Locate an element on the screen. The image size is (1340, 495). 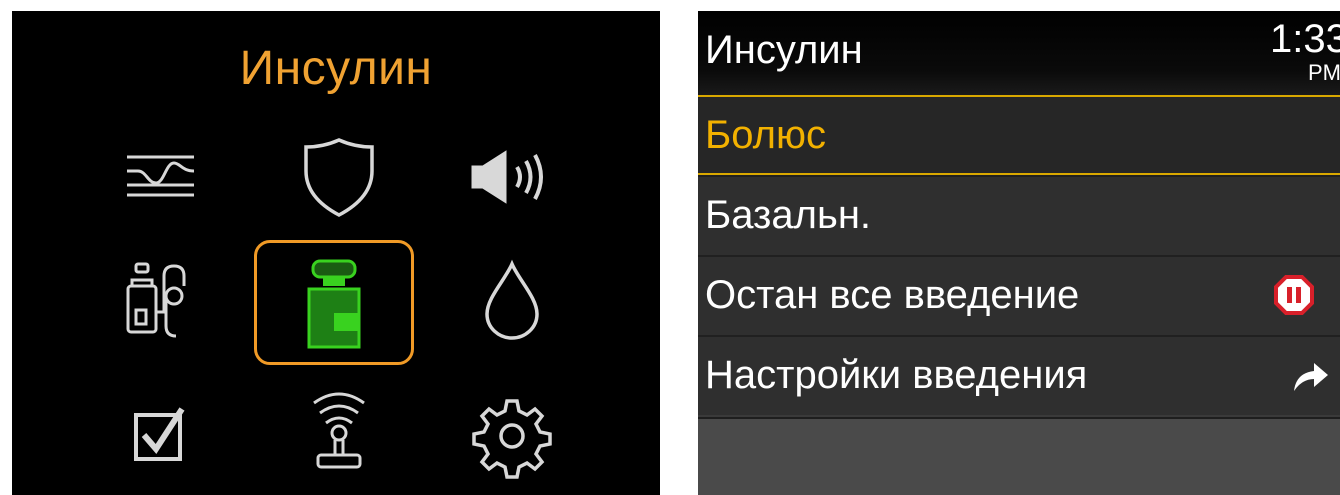
checkbox-icon is located at coordinates (167, 436).